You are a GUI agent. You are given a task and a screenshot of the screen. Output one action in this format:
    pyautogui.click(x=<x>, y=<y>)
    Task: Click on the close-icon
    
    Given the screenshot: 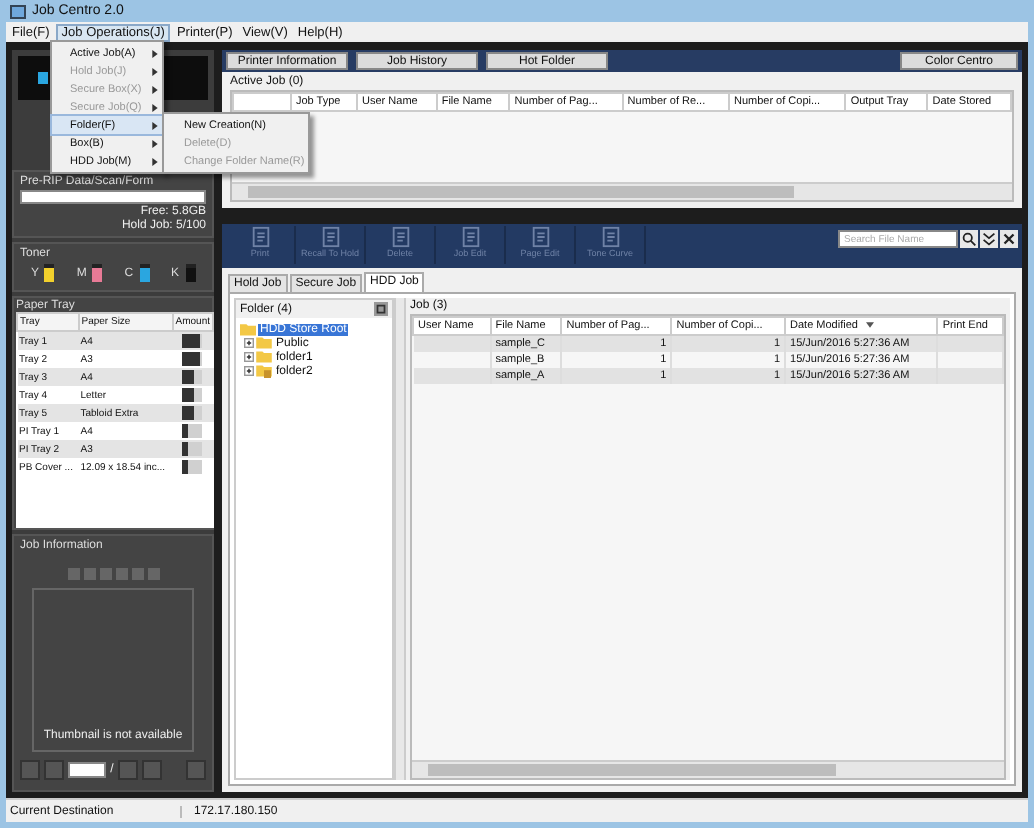 What is the action you would take?
    pyautogui.click(x=1009, y=239)
    